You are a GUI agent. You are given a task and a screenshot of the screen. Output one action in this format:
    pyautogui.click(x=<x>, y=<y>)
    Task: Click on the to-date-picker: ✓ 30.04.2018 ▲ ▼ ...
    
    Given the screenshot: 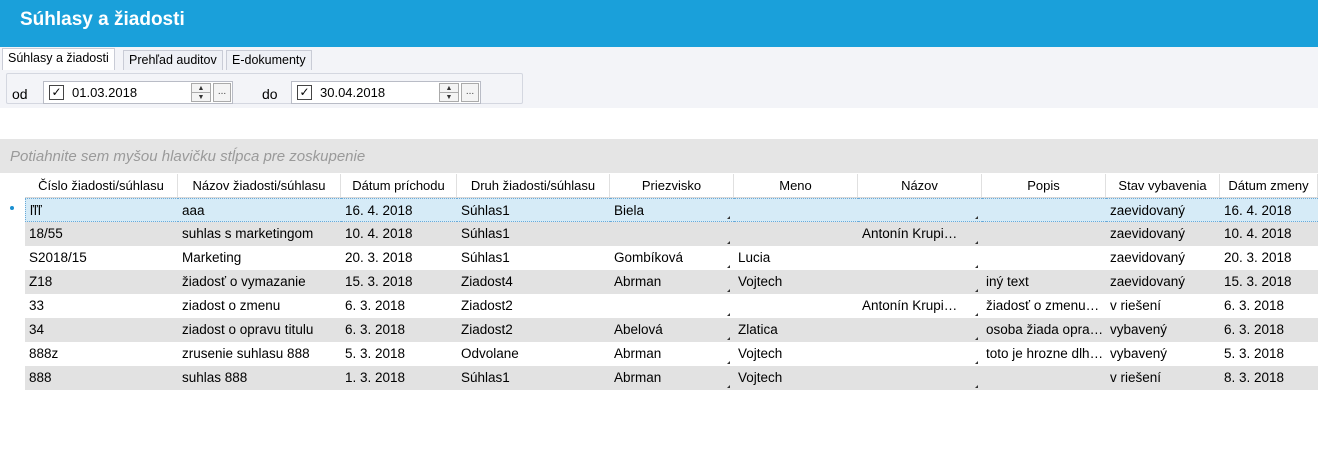 What is the action you would take?
    pyautogui.click(x=386, y=92)
    